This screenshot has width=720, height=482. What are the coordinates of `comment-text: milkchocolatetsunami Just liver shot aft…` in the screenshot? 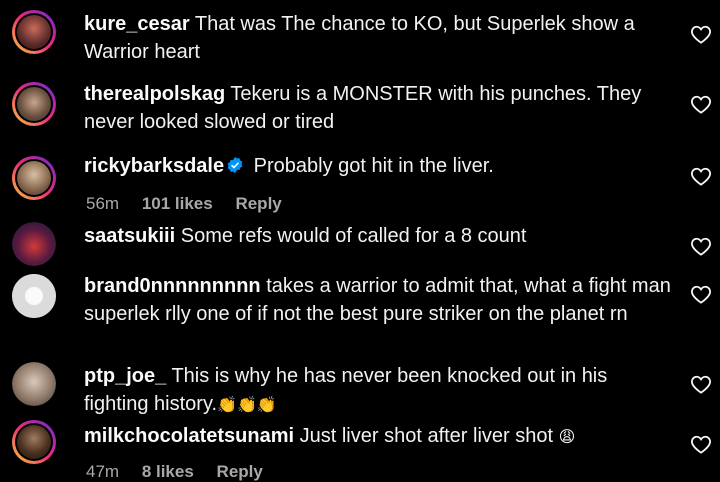 It's located at (379, 437).